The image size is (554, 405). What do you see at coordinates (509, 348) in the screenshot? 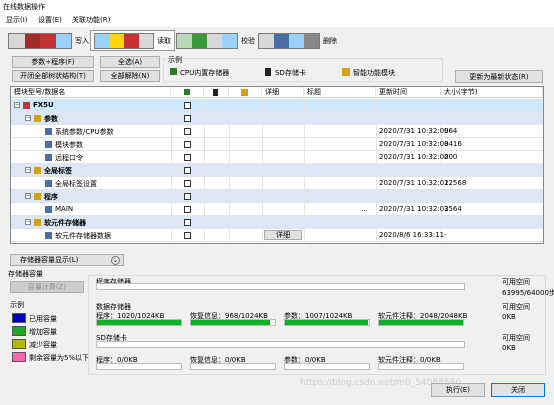
I see `sd-card-free-value: 0KB` at bounding box center [509, 348].